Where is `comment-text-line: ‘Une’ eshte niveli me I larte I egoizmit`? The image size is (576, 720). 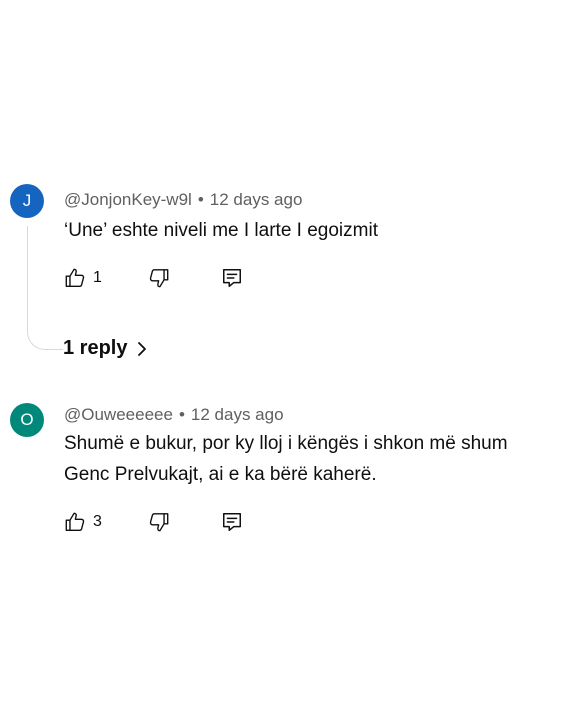
comment-text-line: ‘Une’ eshte niveli me I larte I egoizmit is located at coordinates (221, 230).